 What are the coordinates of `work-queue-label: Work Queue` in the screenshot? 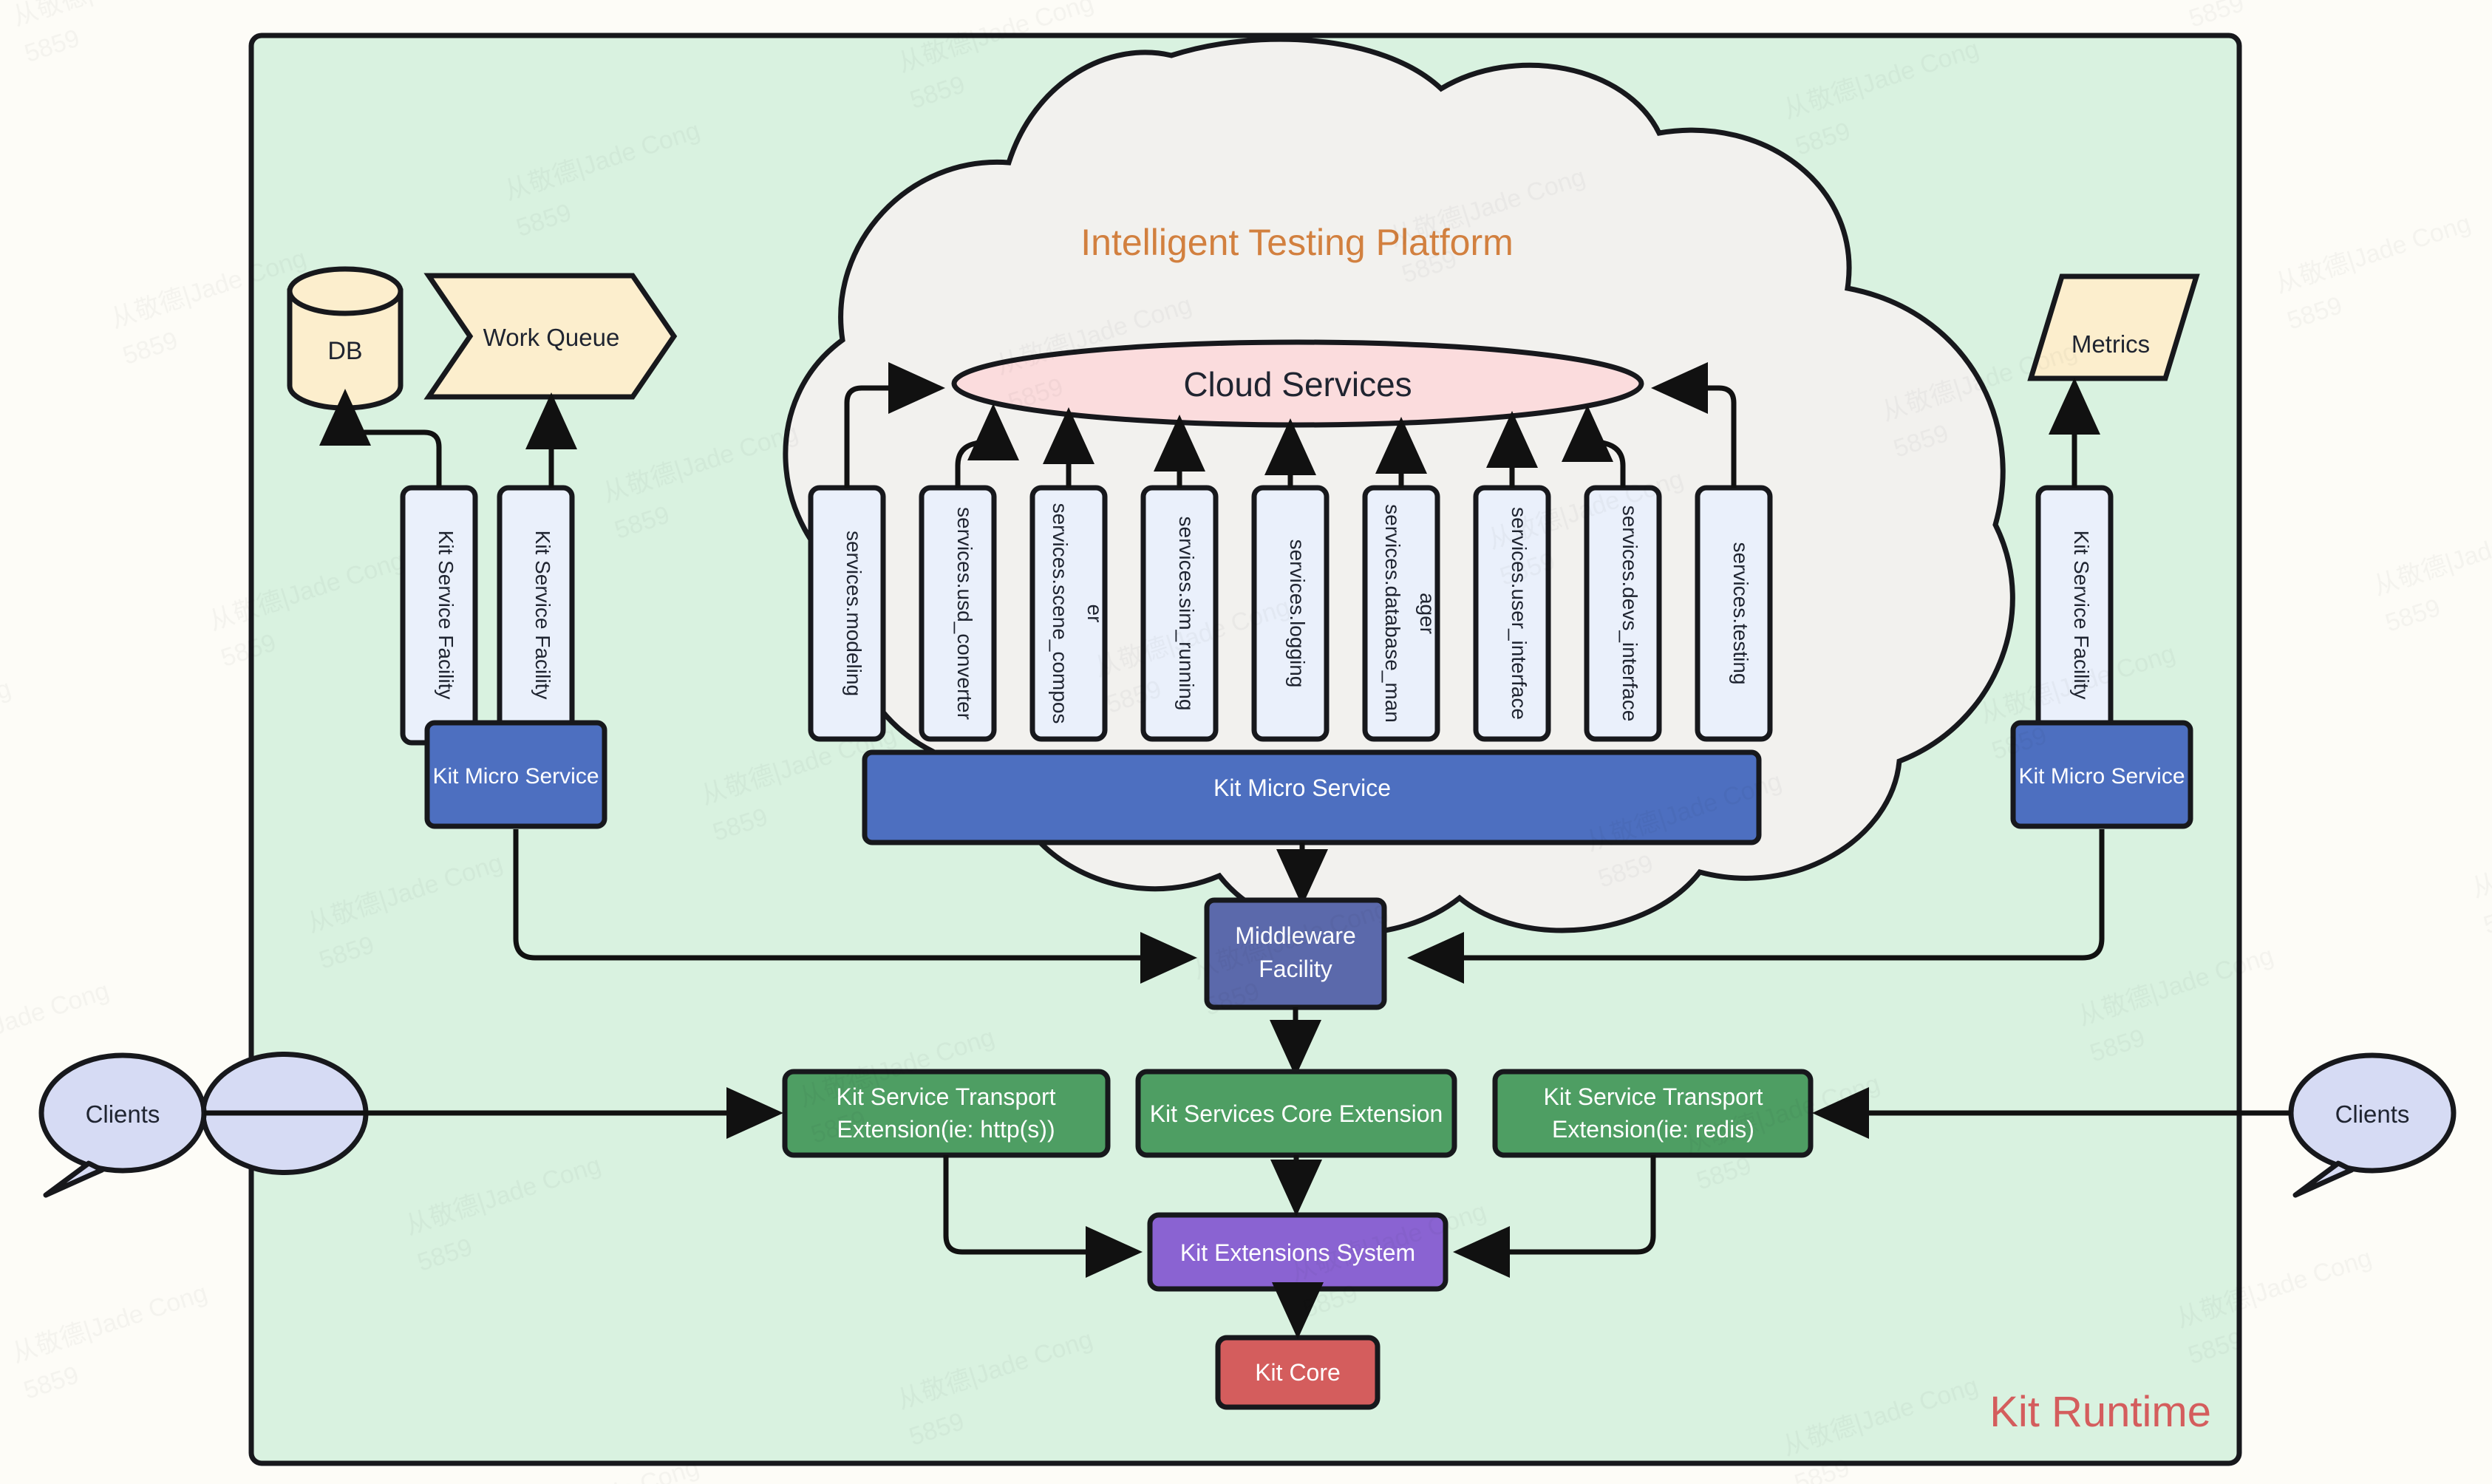 It's located at (551, 338).